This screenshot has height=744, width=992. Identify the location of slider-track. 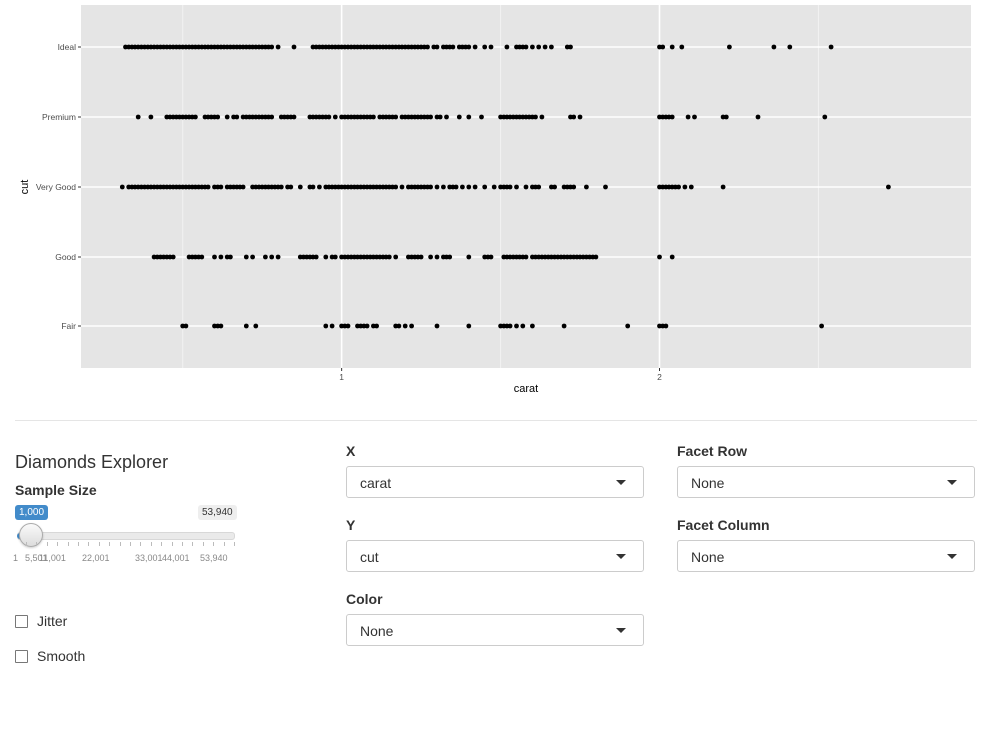
(126, 536).